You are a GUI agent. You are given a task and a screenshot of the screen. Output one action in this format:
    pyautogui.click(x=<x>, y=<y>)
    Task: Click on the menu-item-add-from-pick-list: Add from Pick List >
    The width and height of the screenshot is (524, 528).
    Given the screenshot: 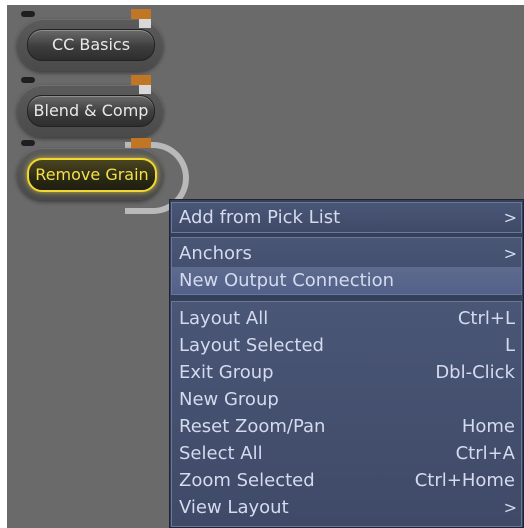 What is the action you would take?
    pyautogui.click(x=346, y=217)
    